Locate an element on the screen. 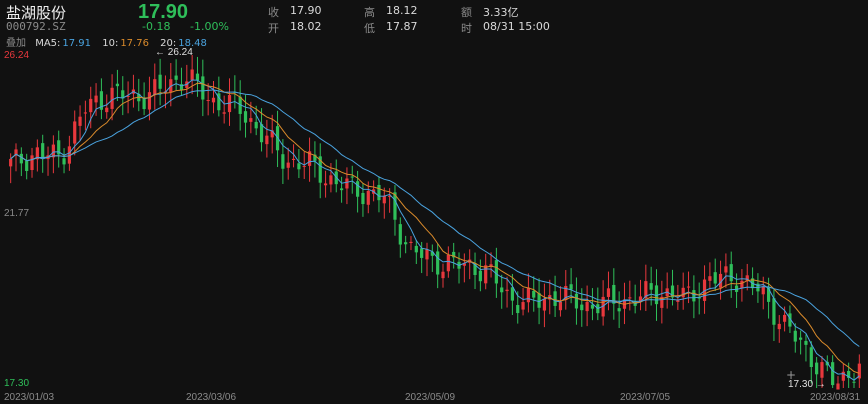 The width and height of the screenshot is (868, 404). max-price-annotation: ← 26.24 is located at coordinates (174, 52).